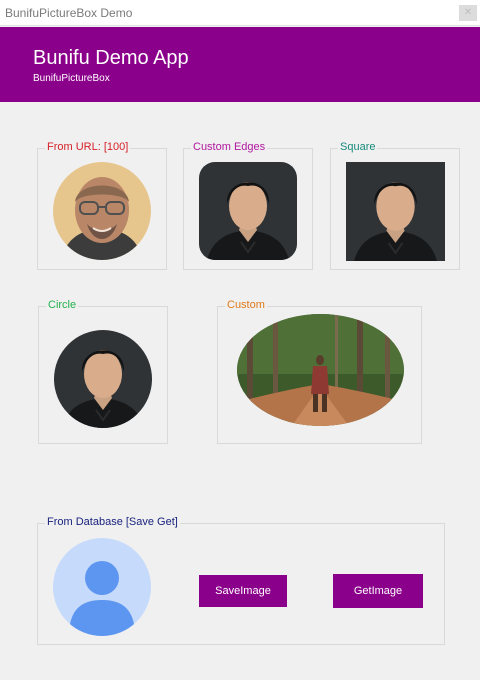  Describe the element at coordinates (378, 591) in the screenshot. I see `get-image-button: GetImage` at that location.